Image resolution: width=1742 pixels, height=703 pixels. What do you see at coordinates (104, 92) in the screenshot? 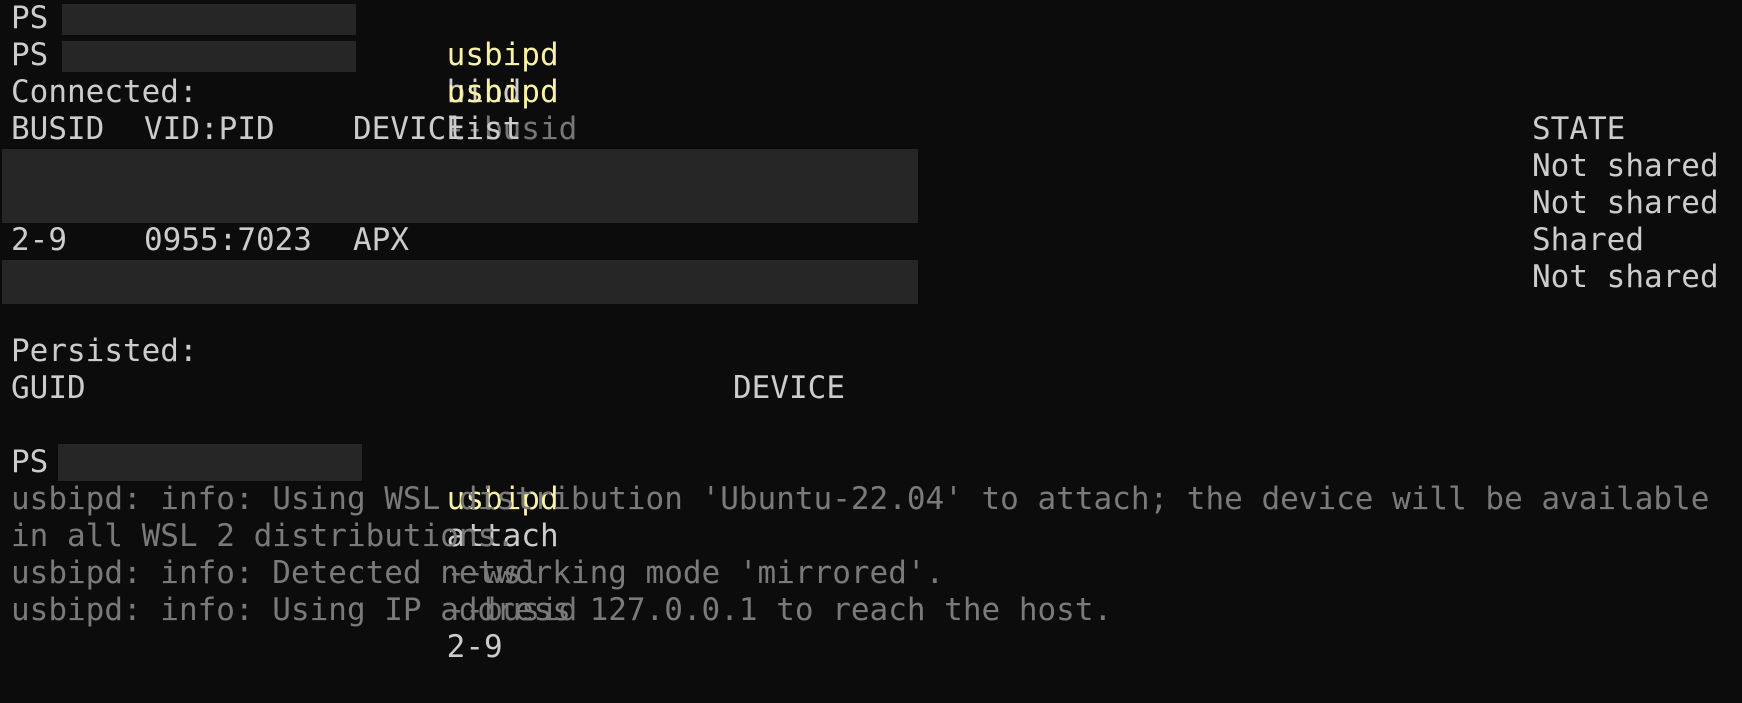
I see `connected-heading: Connected:` at bounding box center [104, 92].